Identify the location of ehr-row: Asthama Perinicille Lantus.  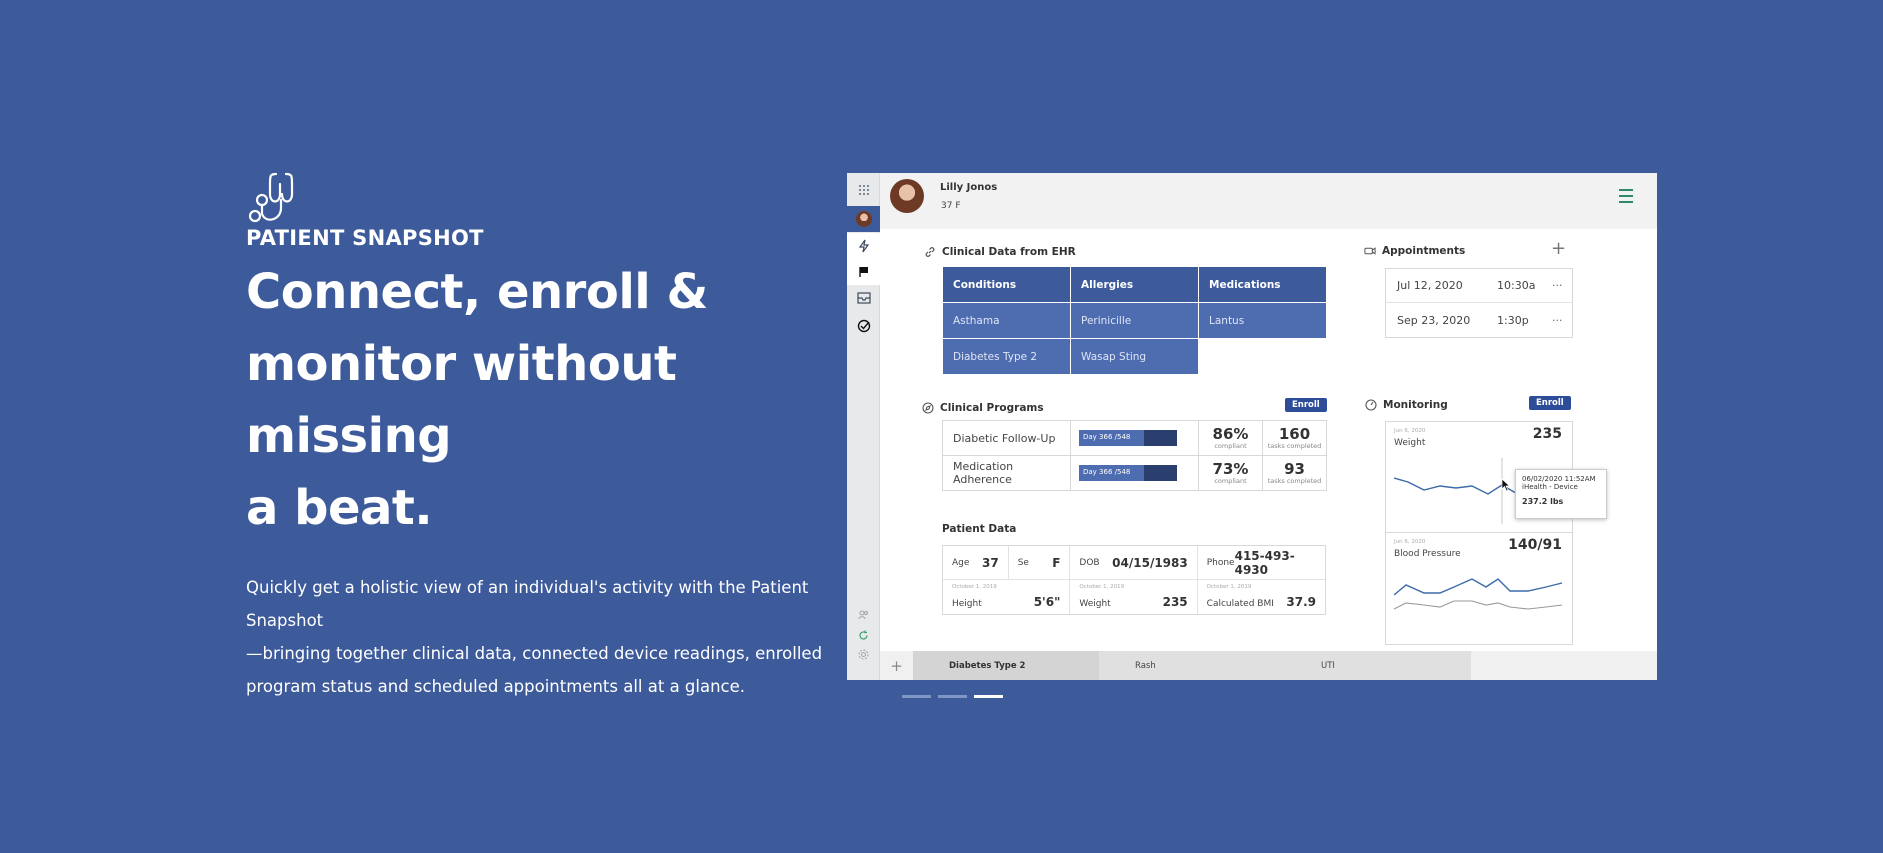
(1134, 320).